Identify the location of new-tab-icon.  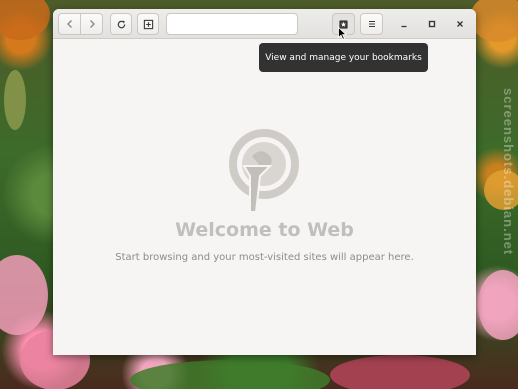
(148, 24).